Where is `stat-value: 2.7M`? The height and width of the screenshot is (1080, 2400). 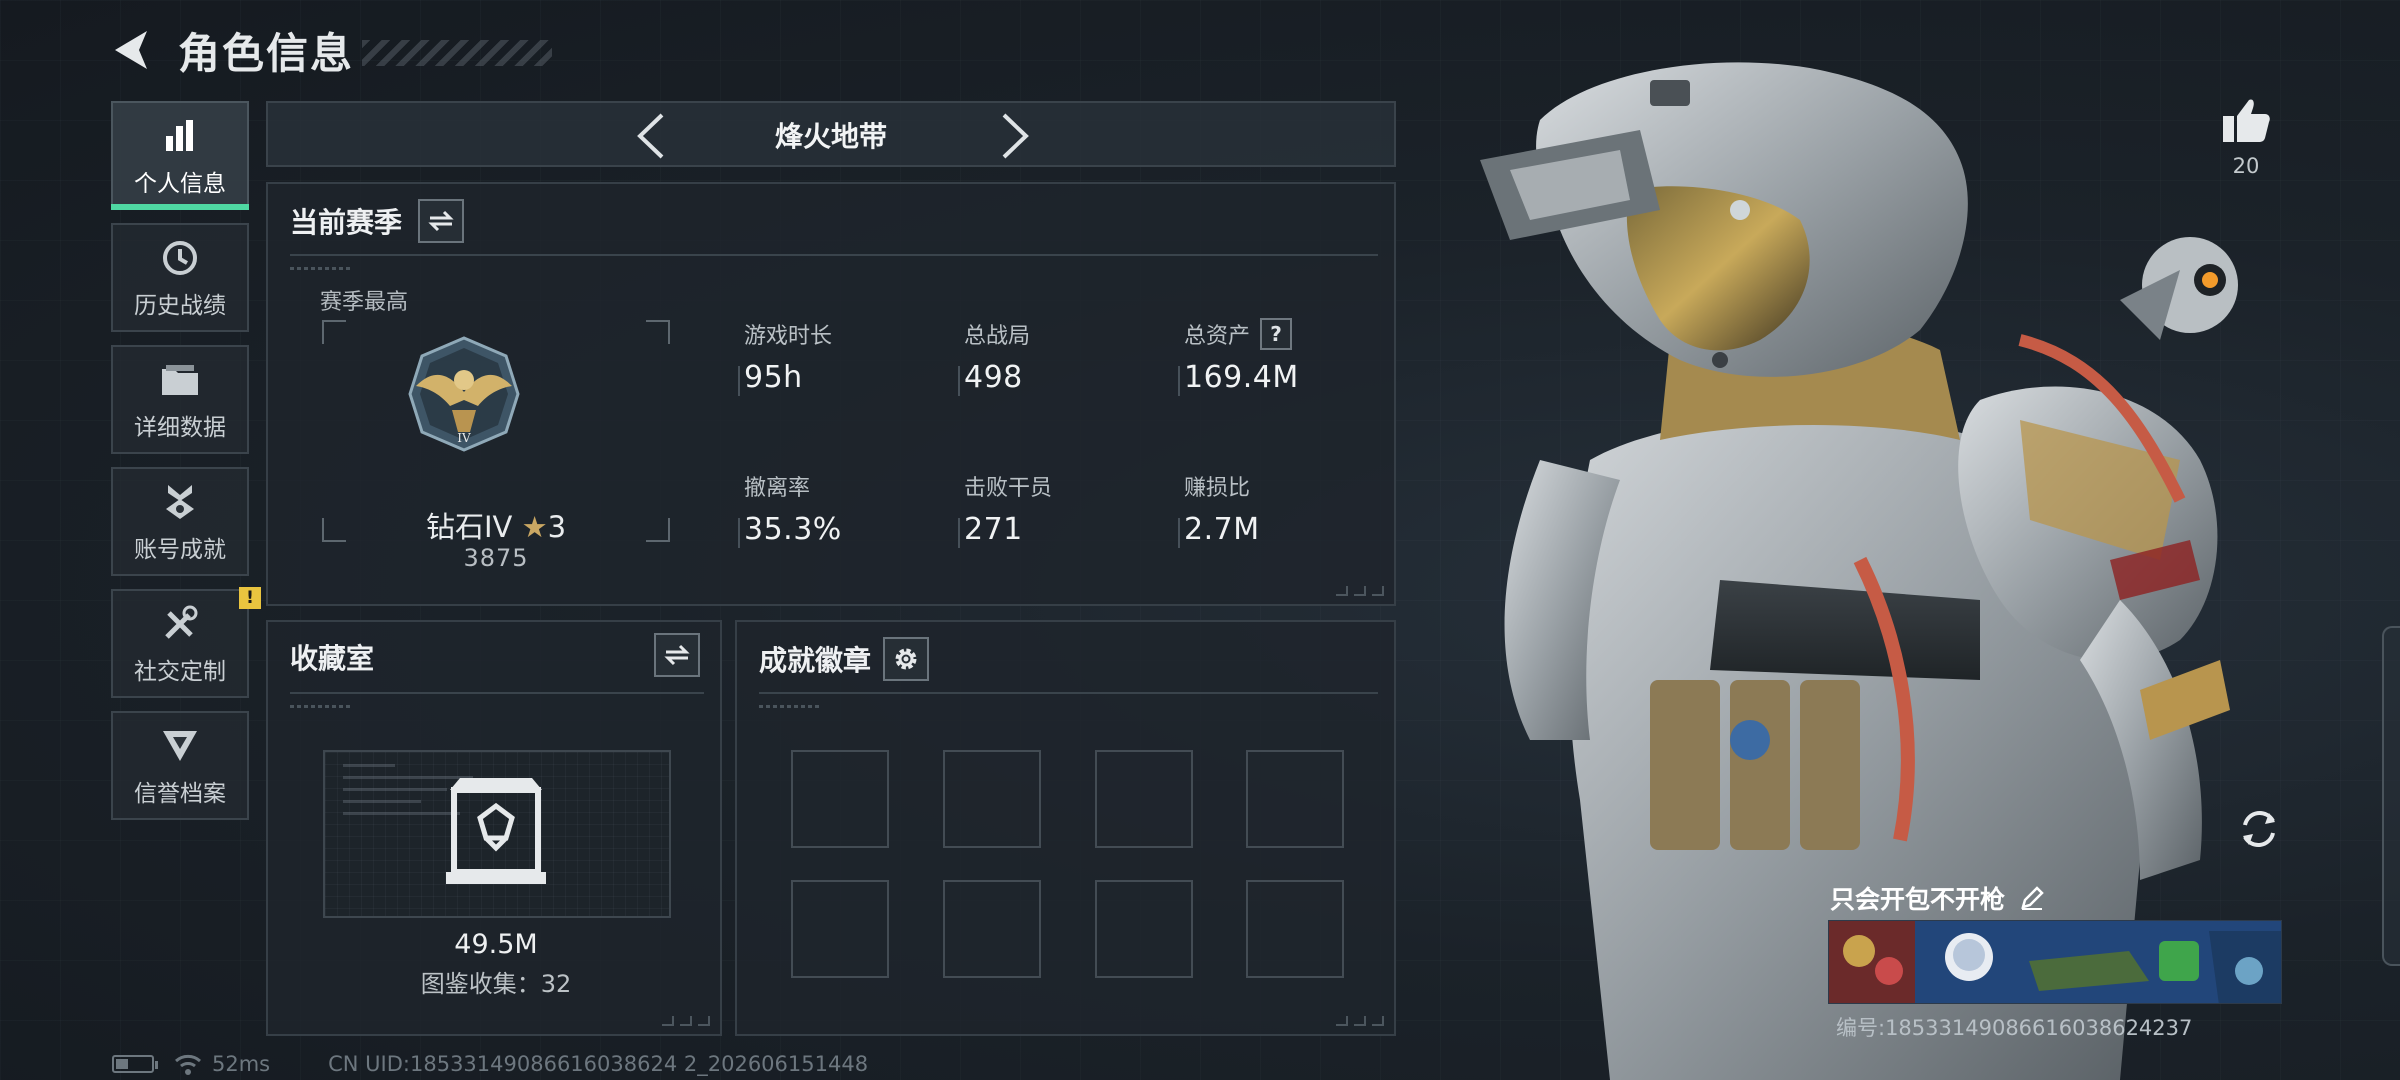
stat-value: 2.7M is located at coordinates (1222, 529).